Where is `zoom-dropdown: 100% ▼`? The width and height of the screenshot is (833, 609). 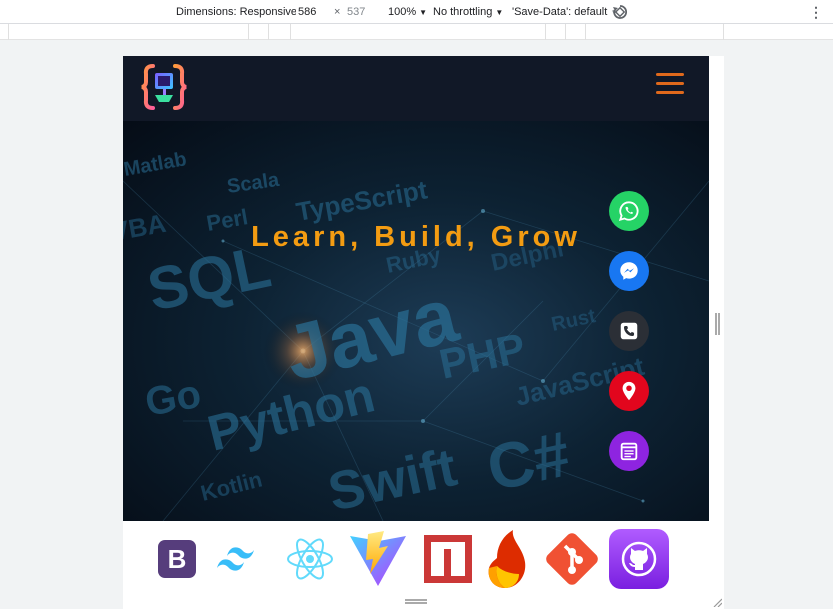 zoom-dropdown: 100% ▼ is located at coordinates (407, 12).